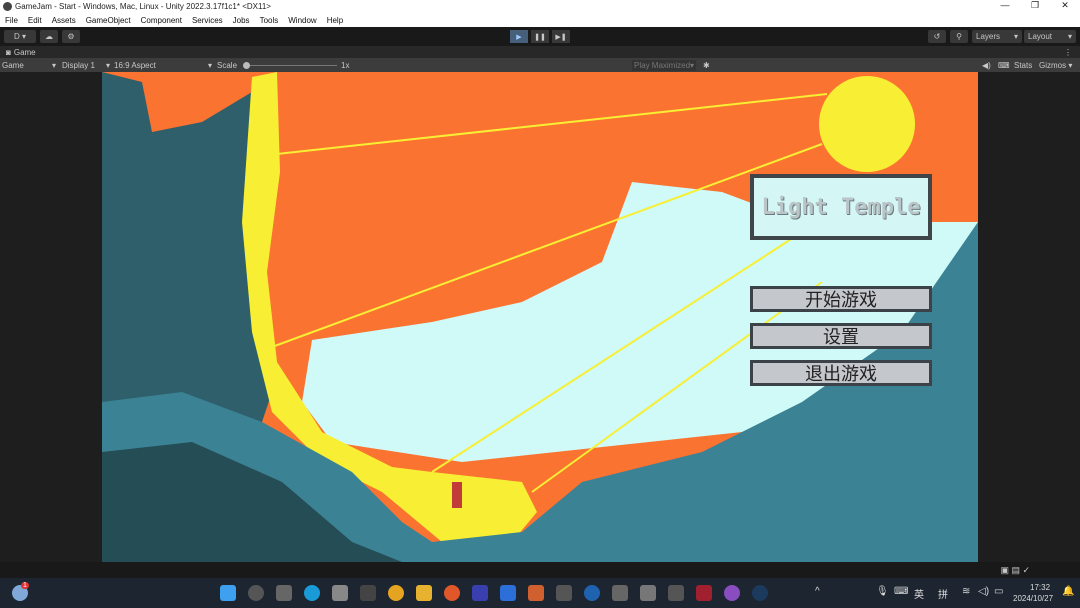 Image resolution: width=1080 pixels, height=608 pixels. What do you see at coordinates (732, 593) in the screenshot?
I see `github-icon` at bounding box center [732, 593].